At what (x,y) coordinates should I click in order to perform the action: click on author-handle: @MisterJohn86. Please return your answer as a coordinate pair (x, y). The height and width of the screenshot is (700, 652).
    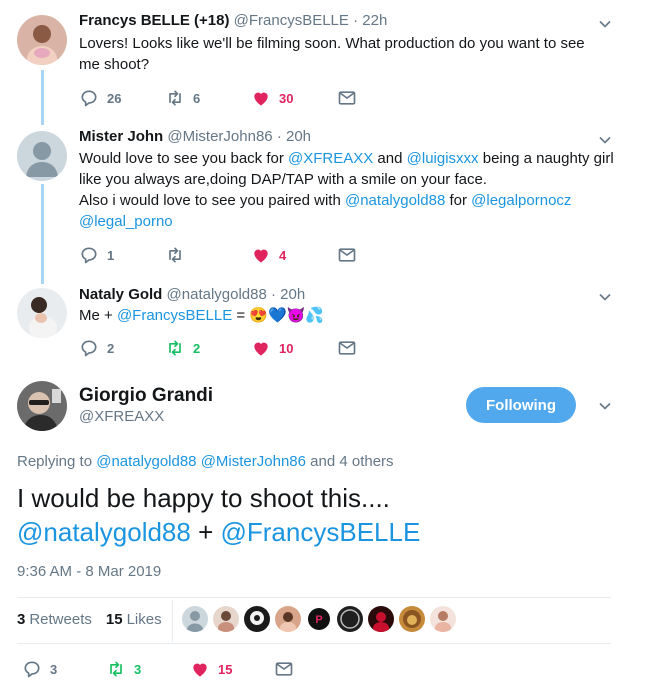
    Looking at the image, I should click on (219, 136).